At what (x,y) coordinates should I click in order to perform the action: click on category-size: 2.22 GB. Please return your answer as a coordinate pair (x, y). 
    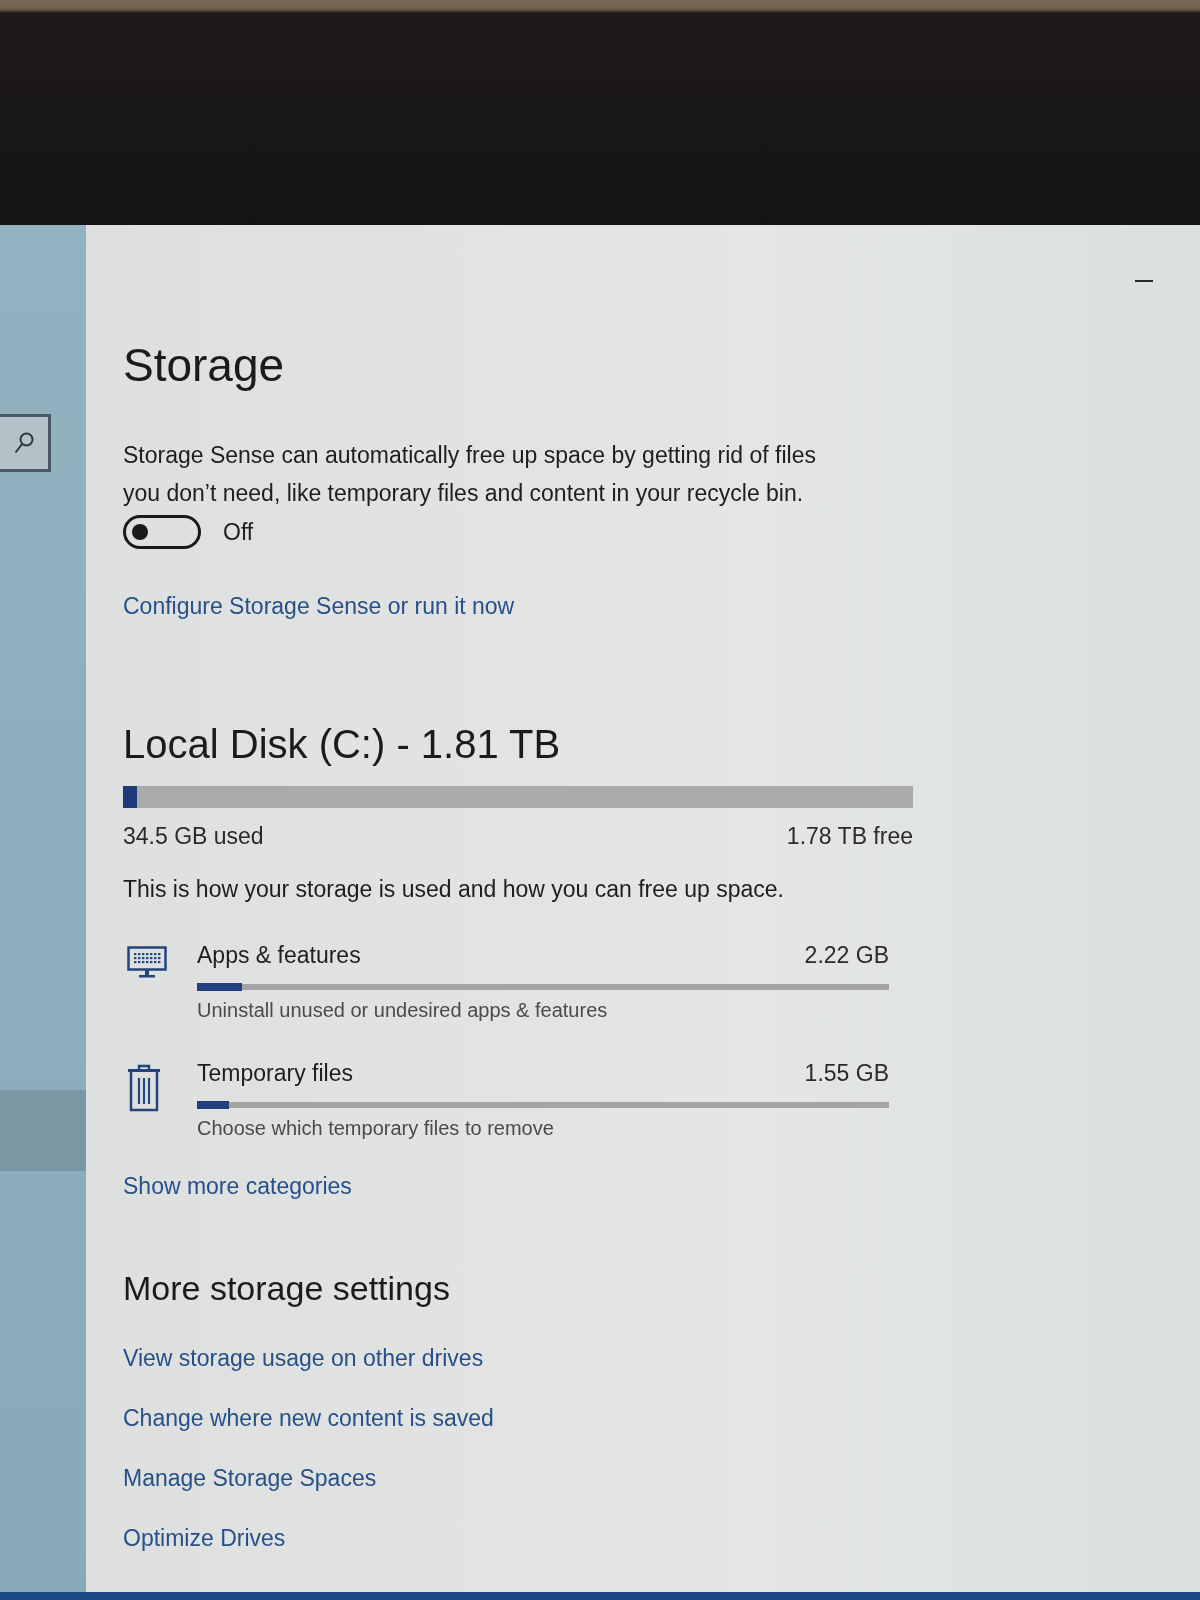
    Looking at the image, I should click on (846, 955).